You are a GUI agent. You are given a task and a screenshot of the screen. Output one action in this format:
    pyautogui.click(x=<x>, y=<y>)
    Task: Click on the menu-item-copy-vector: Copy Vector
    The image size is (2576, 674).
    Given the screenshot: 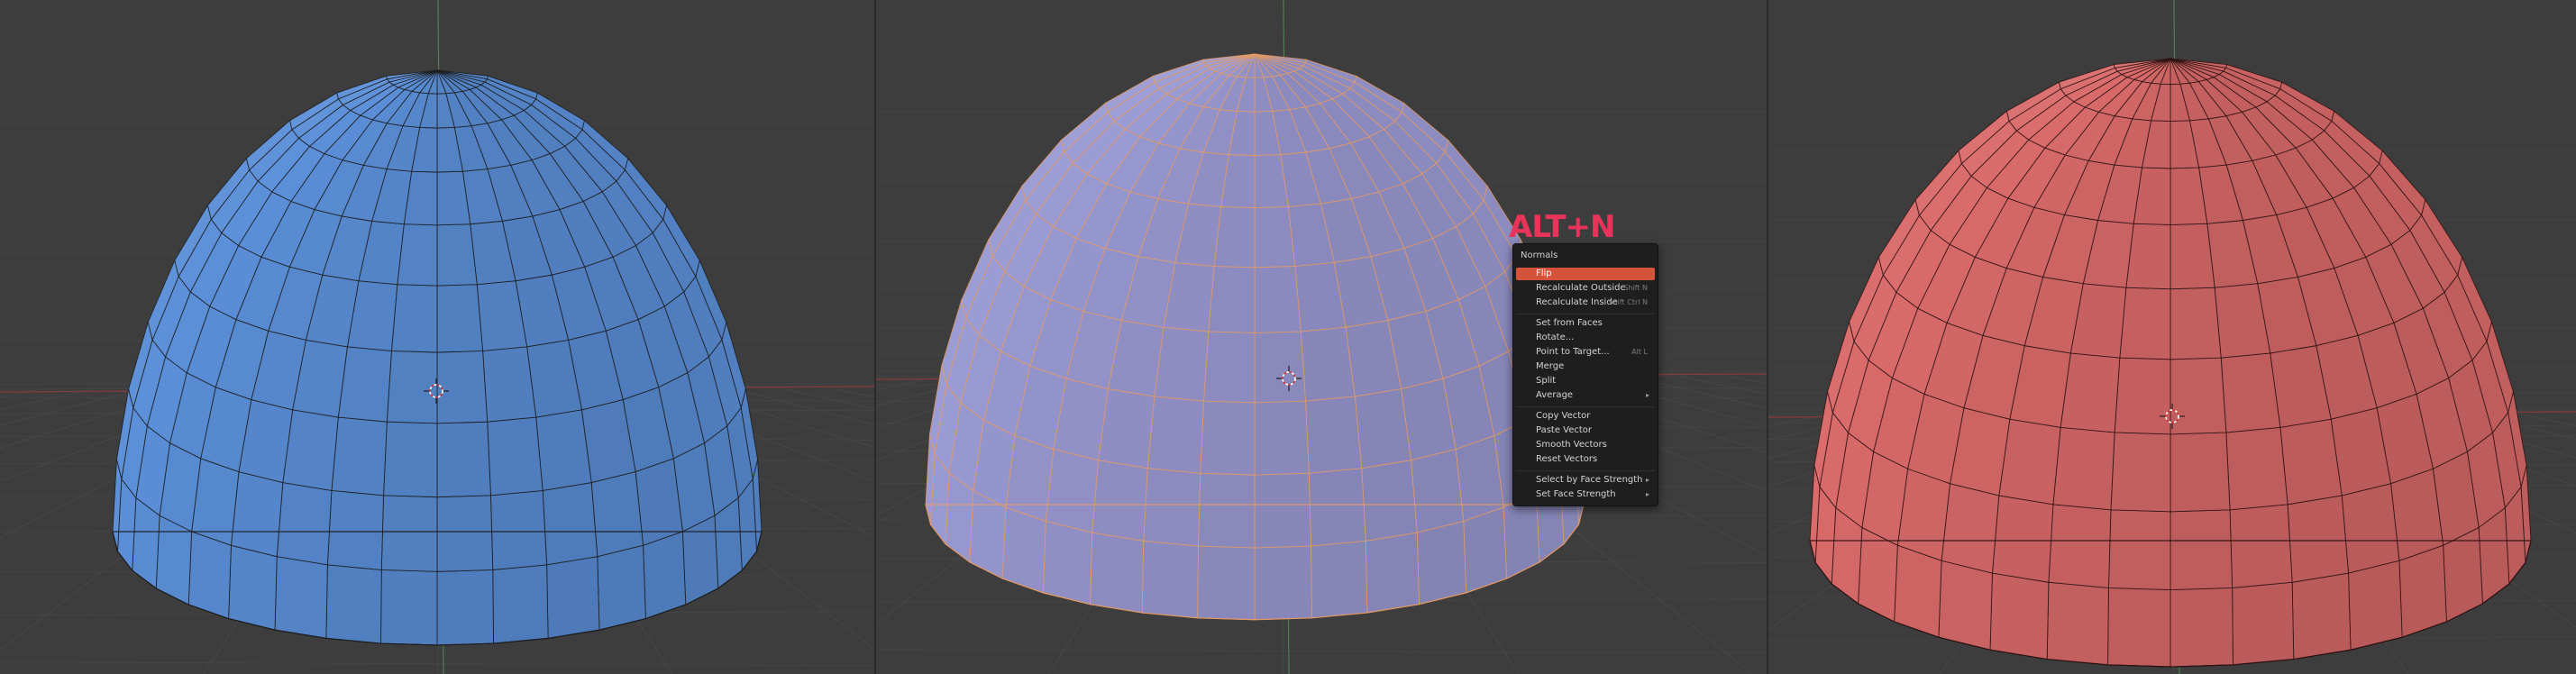 What is the action you would take?
    pyautogui.click(x=1585, y=416)
    